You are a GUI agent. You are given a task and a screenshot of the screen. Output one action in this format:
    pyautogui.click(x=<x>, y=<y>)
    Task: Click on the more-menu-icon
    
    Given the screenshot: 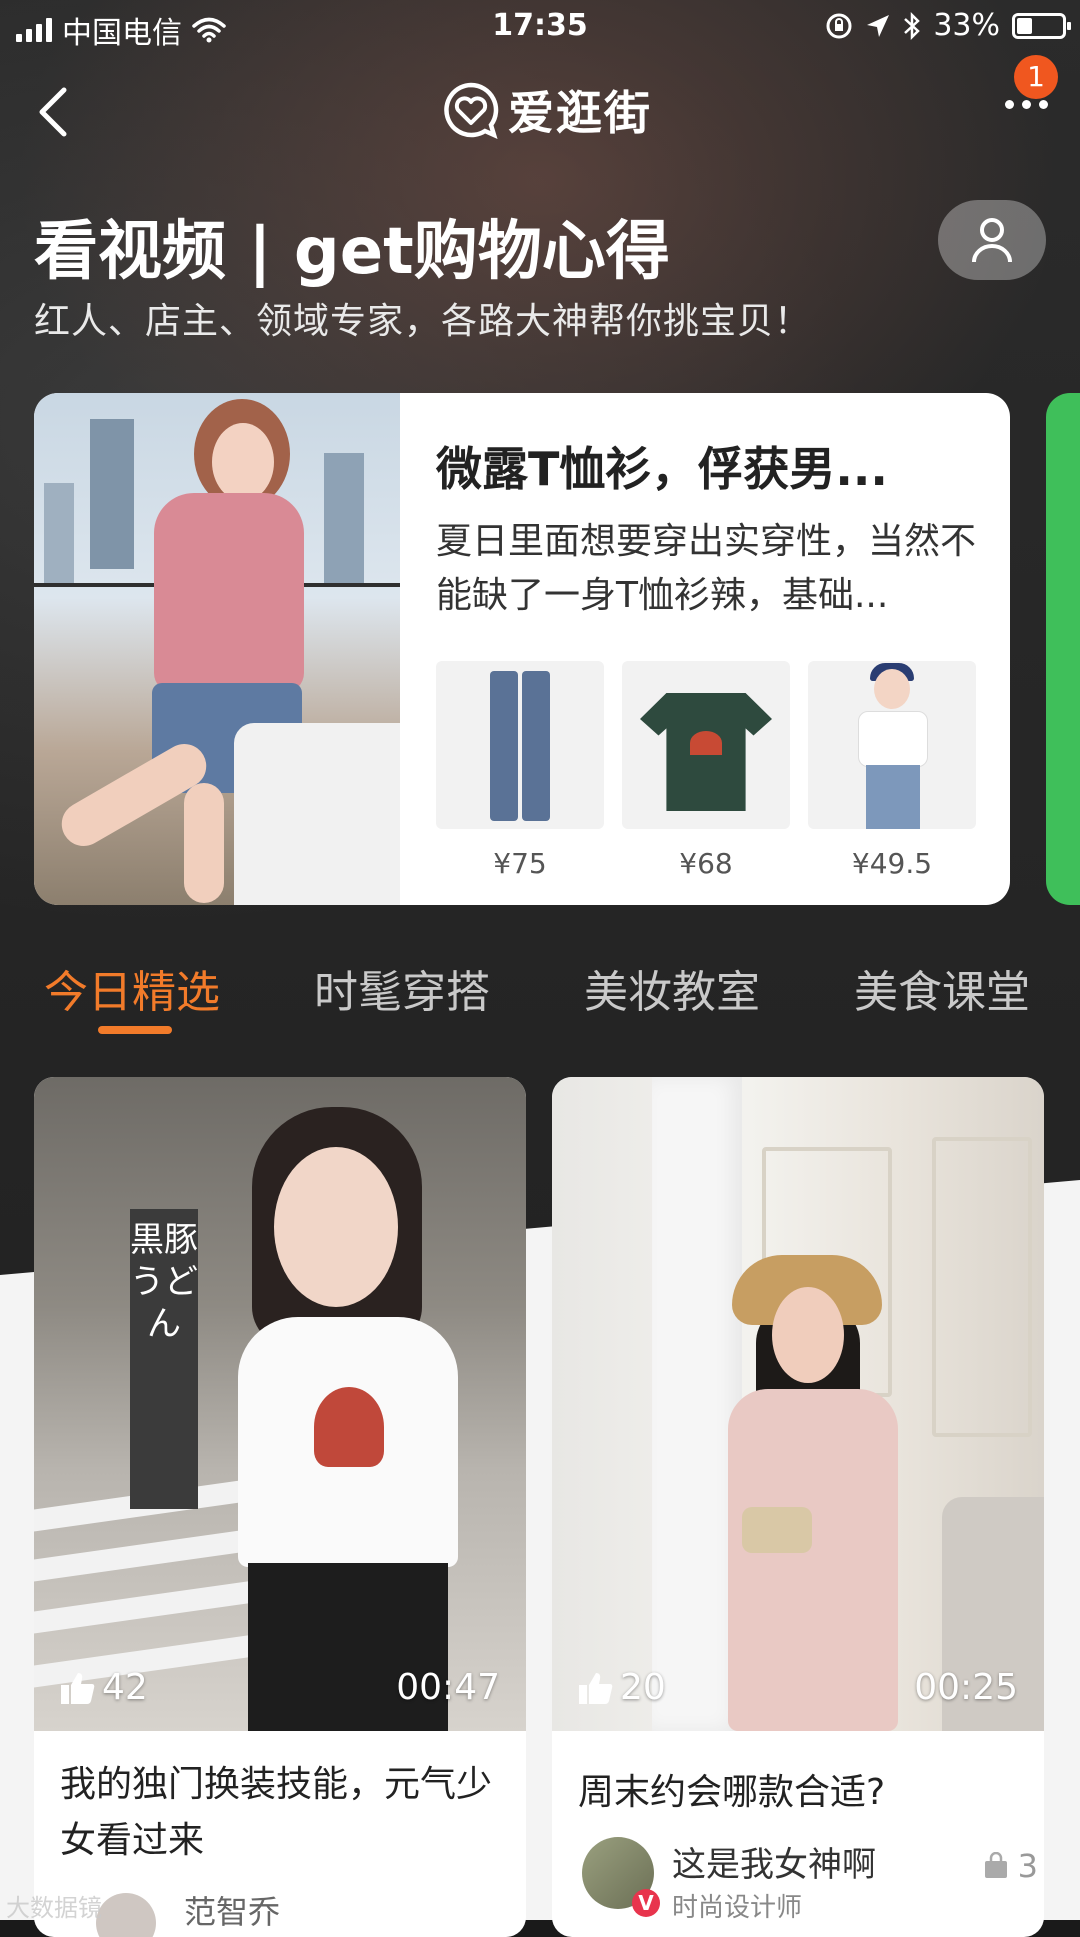 What is the action you would take?
    pyautogui.click(x=1026, y=104)
    